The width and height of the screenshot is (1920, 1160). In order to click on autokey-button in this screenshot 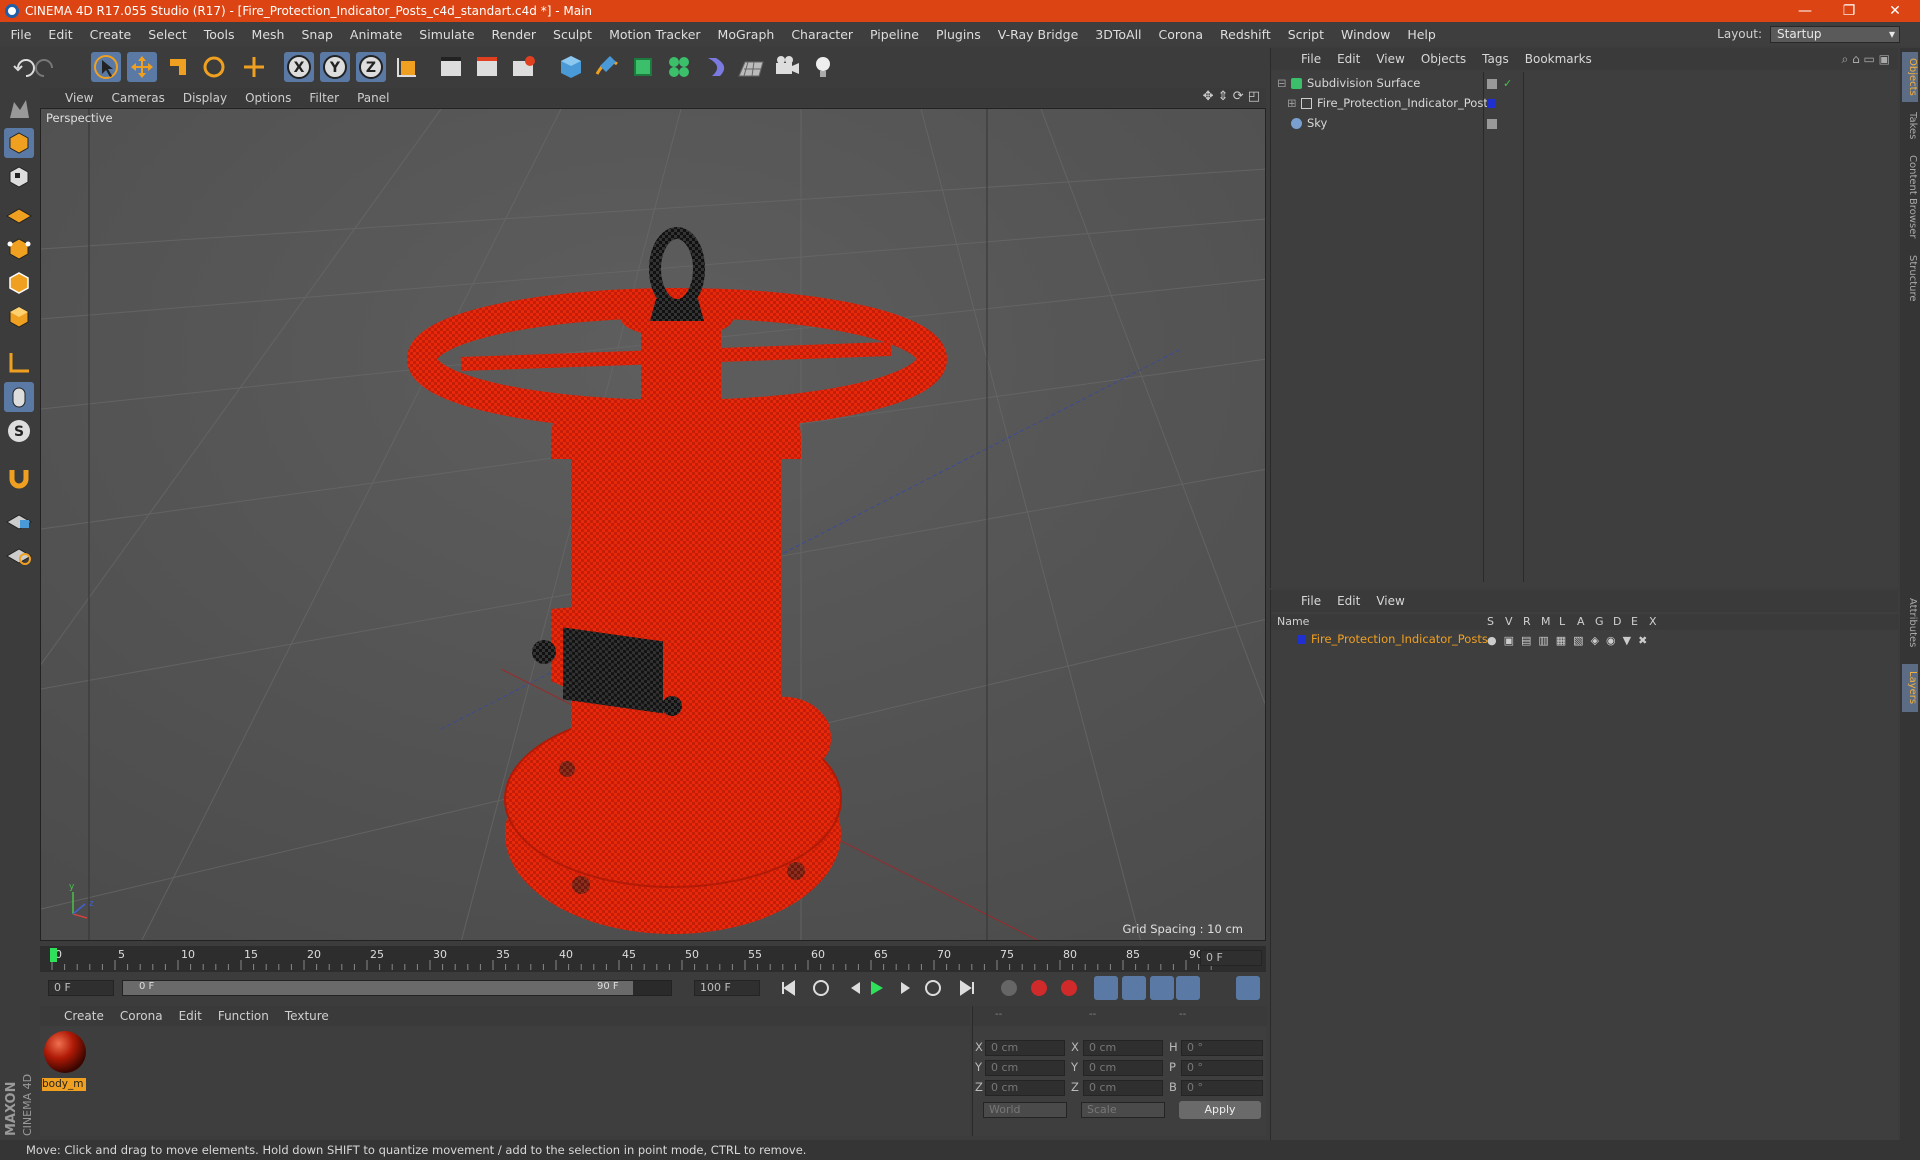, I will do `click(1040, 988)`.